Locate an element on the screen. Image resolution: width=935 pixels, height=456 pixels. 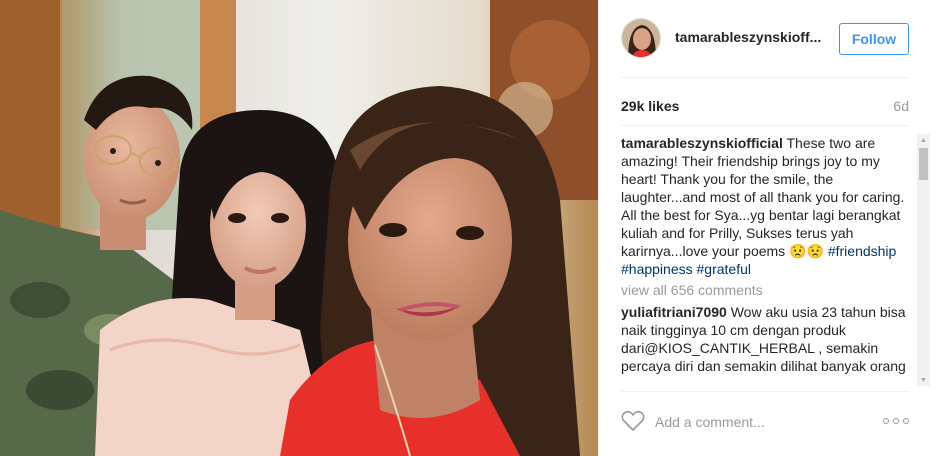
follow-button: Follow is located at coordinates (874, 39).